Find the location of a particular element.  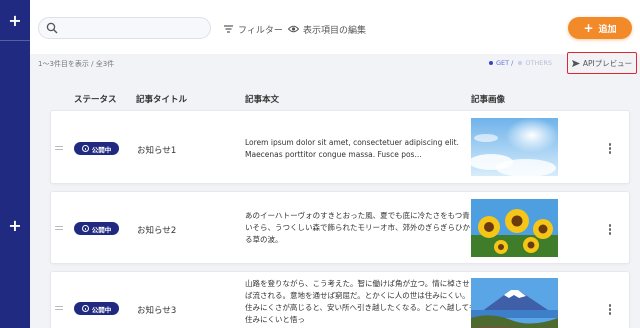

filter-button: フィルター is located at coordinates (253, 29).